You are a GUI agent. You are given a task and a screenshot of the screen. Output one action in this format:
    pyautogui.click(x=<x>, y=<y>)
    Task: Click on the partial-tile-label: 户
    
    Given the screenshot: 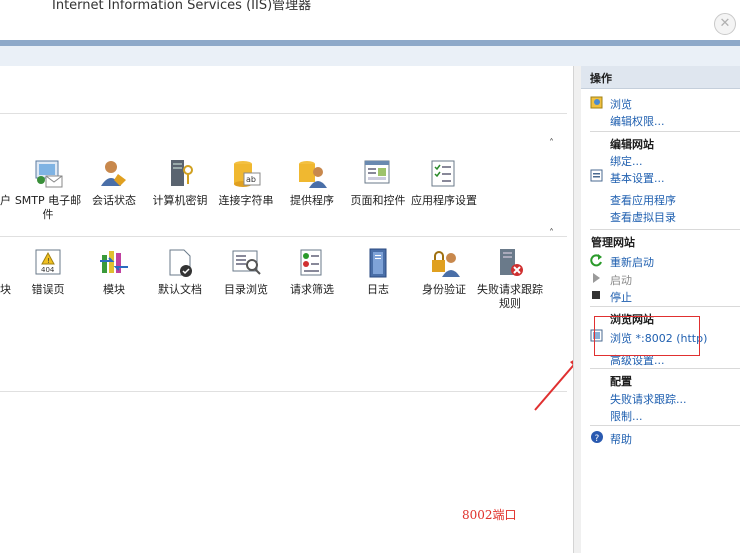 What is the action you would take?
    pyautogui.click(x=5, y=200)
    